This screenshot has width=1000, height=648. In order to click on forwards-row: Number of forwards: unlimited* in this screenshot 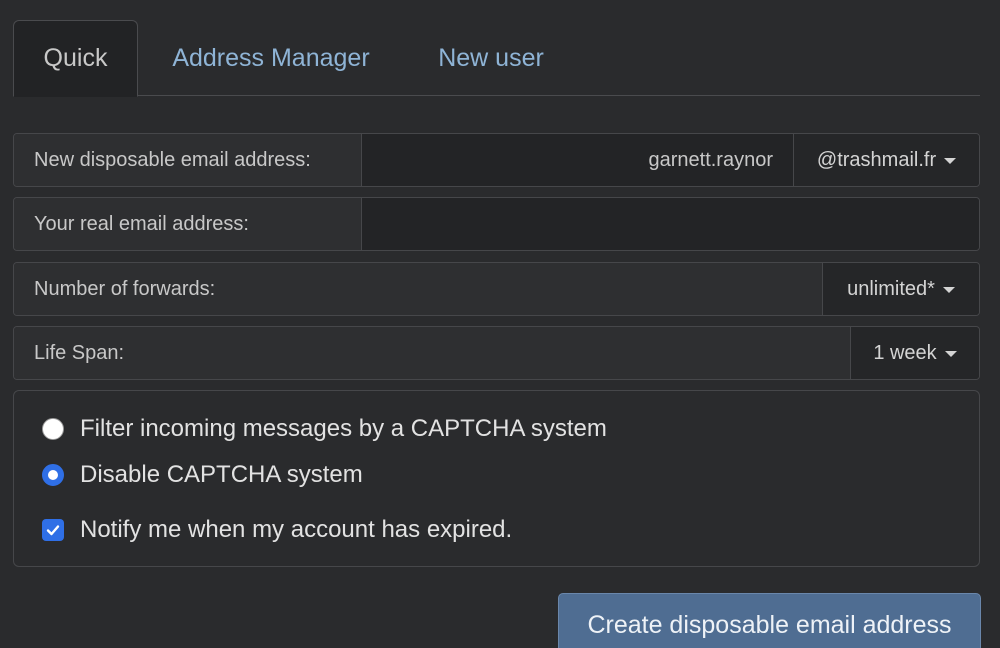, I will do `click(496, 289)`.